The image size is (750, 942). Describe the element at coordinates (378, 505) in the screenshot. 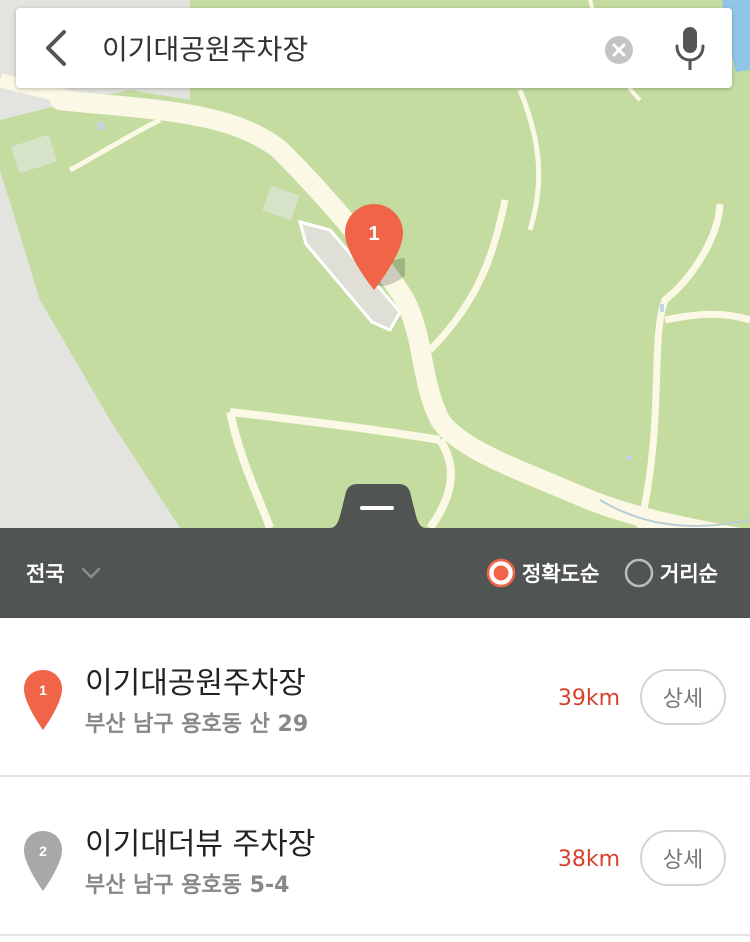

I see `bottom-sheet-handle` at that location.